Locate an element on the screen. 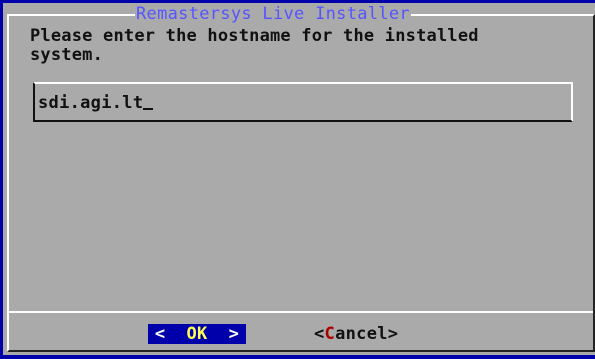  ok-button-label: OK is located at coordinates (197, 334).